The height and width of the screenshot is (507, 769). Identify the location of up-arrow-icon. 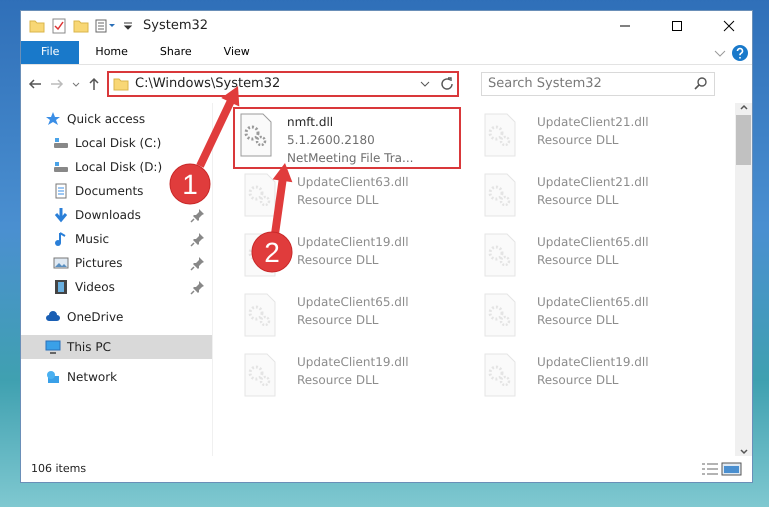
(94, 84).